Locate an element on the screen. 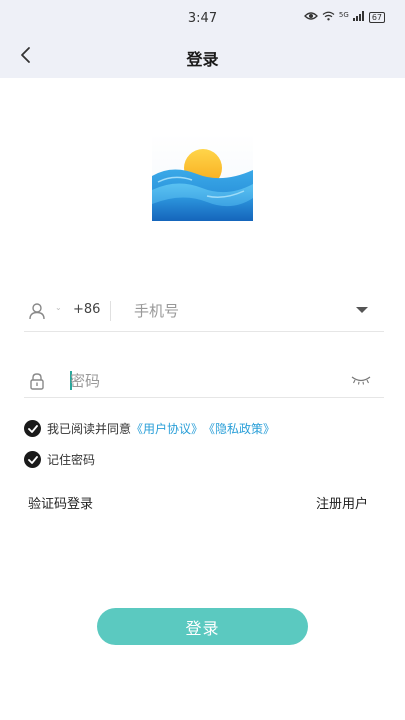 This screenshot has width=405, height=720. remember-checkbox is located at coordinates (32, 459).